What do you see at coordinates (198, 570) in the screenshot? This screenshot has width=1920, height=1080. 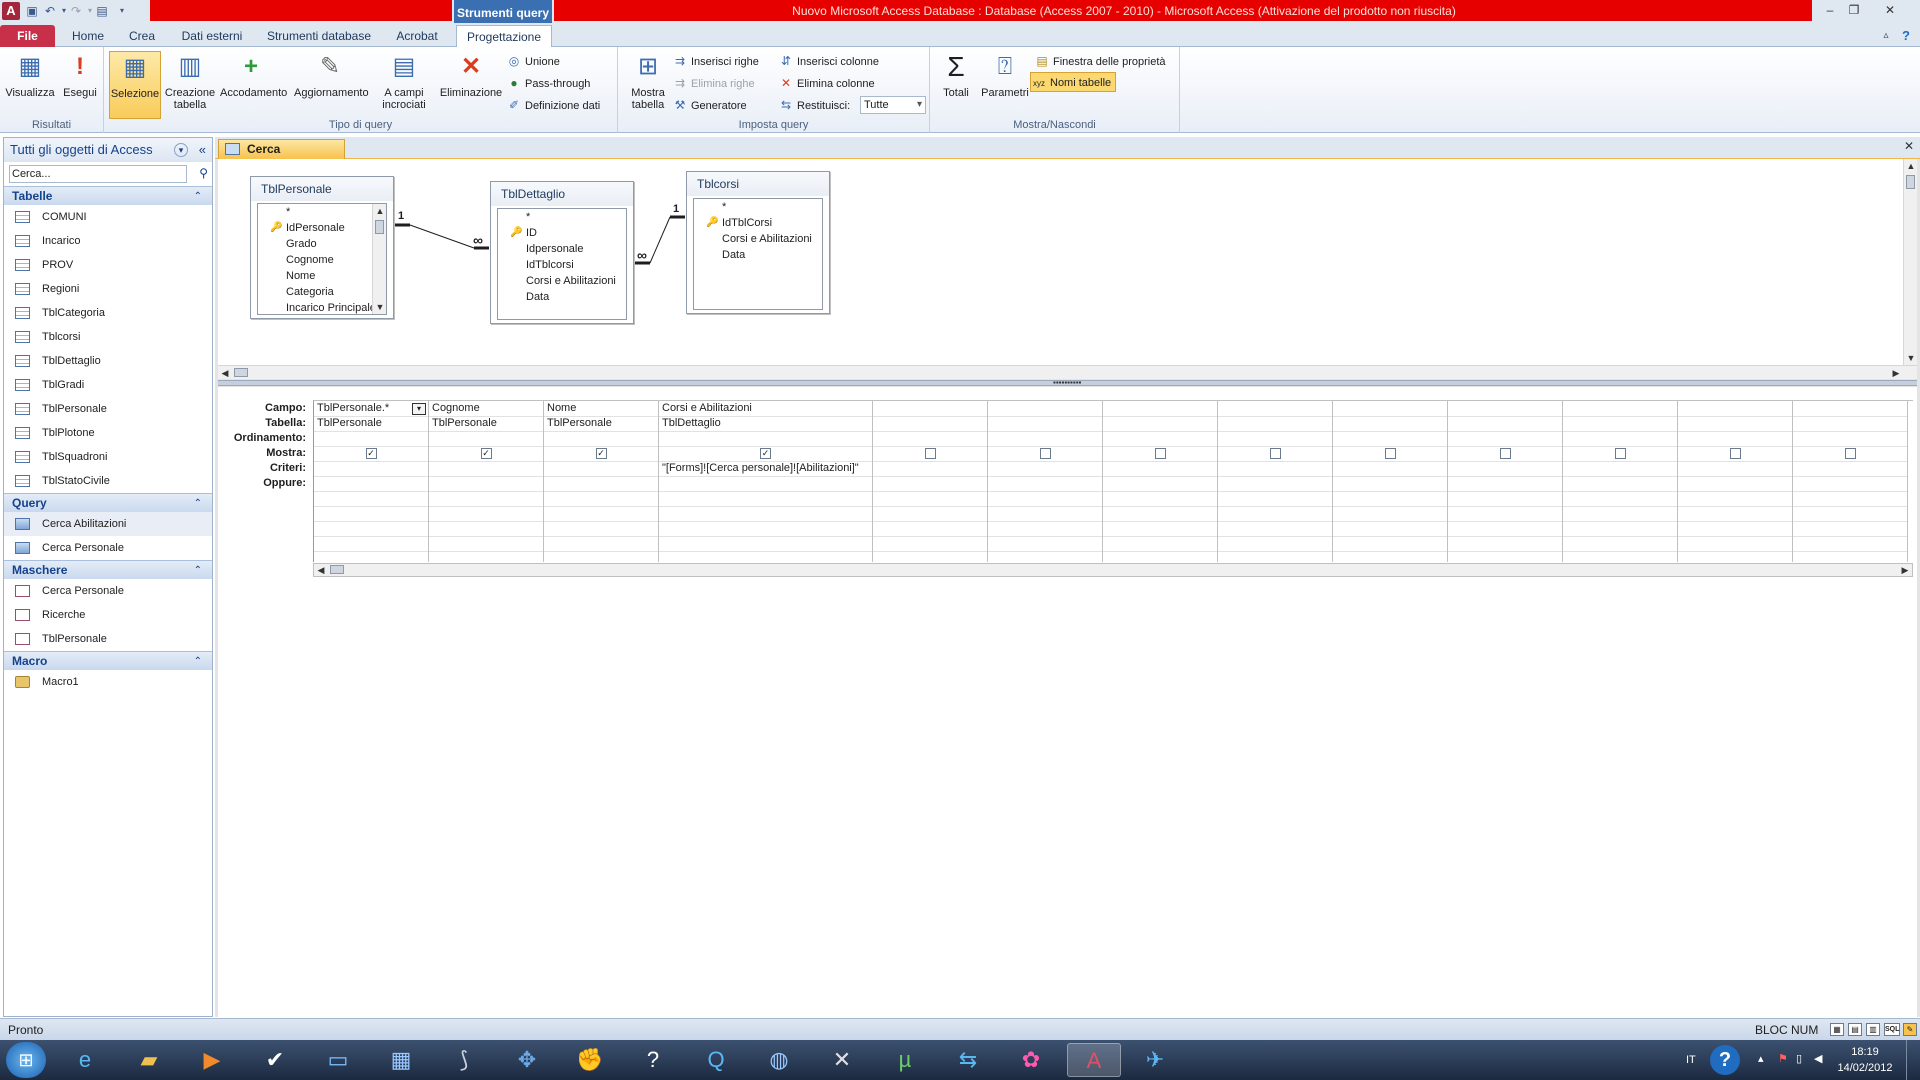 I see `collapse-group-icon: ⌃` at bounding box center [198, 570].